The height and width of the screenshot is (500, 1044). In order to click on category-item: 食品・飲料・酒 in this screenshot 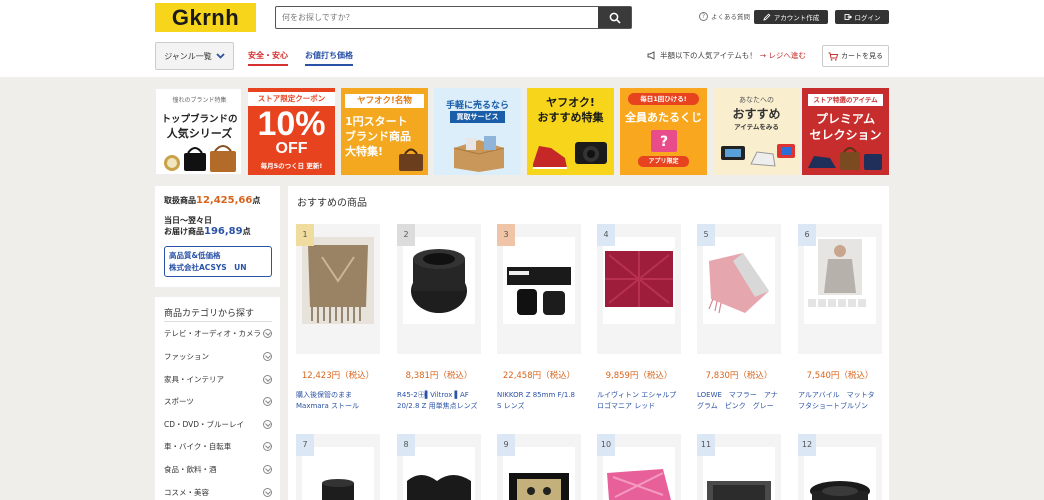, I will do `click(218, 472)`.